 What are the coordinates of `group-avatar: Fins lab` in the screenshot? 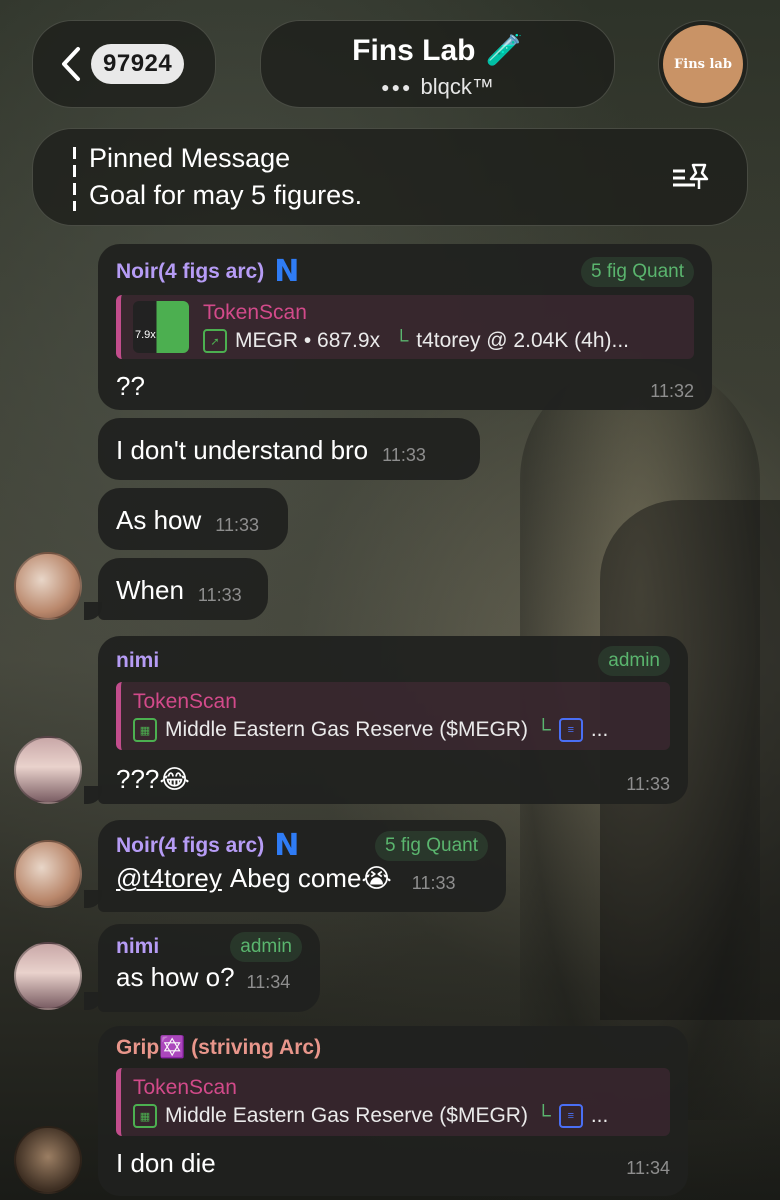 It's located at (703, 64).